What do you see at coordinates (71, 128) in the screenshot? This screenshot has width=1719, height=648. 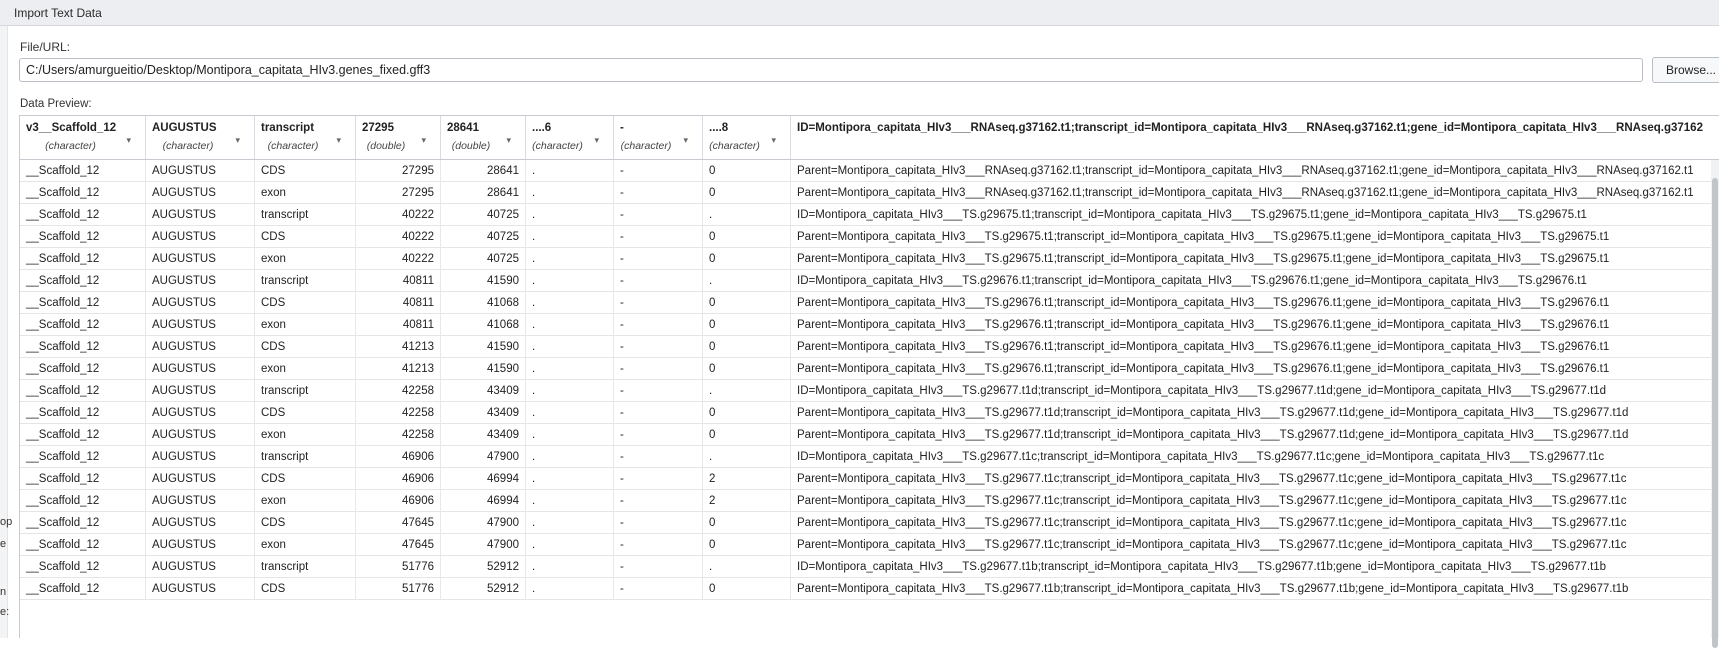 I see `column-name: v3__Scaffold_12` at bounding box center [71, 128].